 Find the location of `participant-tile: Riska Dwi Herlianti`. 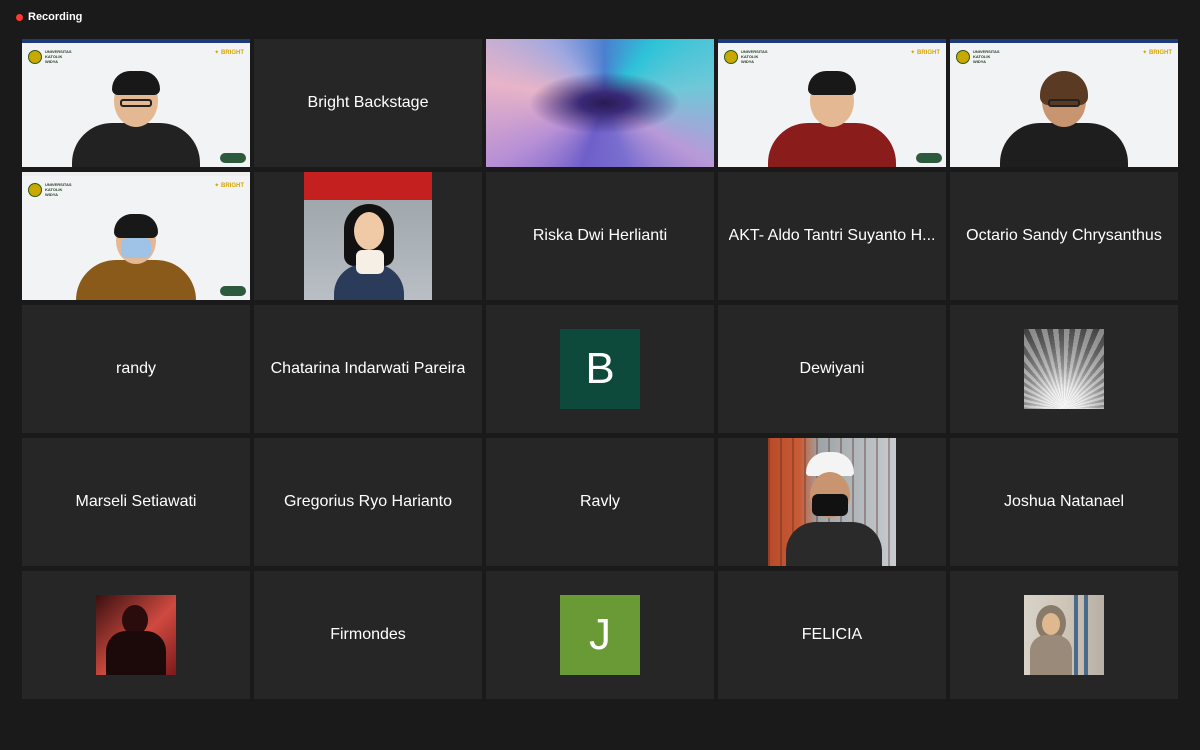

participant-tile: Riska Dwi Herlianti is located at coordinates (600, 236).